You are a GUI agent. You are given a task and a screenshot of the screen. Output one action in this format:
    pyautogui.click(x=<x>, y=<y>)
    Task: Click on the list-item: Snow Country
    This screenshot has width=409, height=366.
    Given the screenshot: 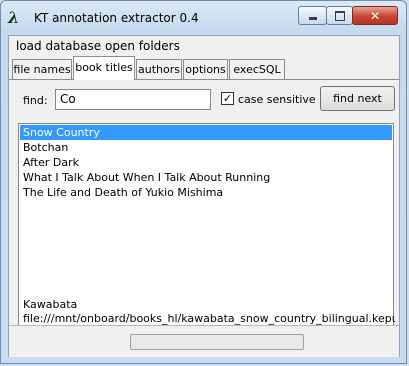 What is the action you would take?
    pyautogui.click(x=206, y=132)
    